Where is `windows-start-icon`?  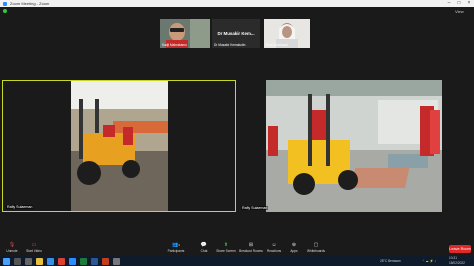
windows-start-icon is located at coordinates (6, 261).